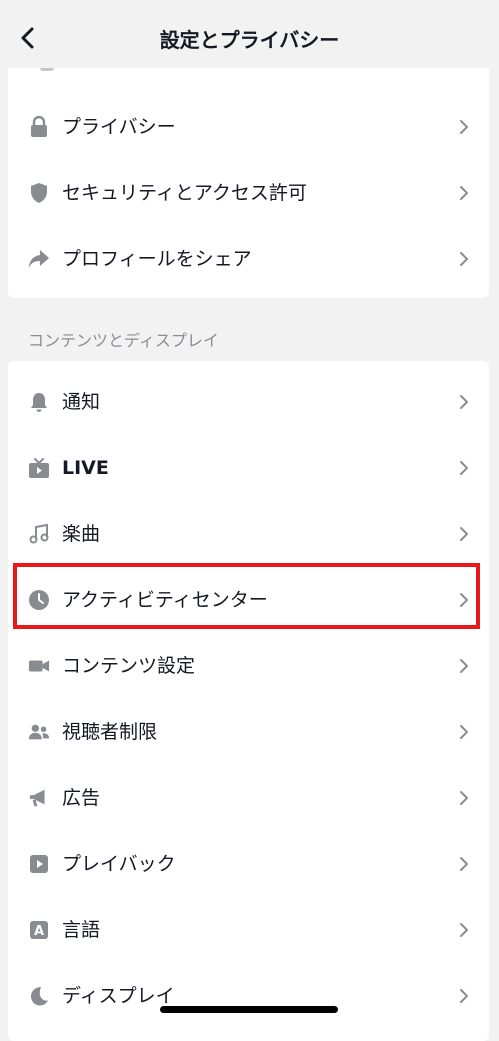  What do you see at coordinates (184, 193) in the screenshot?
I see `settings-item-label: セキュリティとアクセス許可` at bounding box center [184, 193].